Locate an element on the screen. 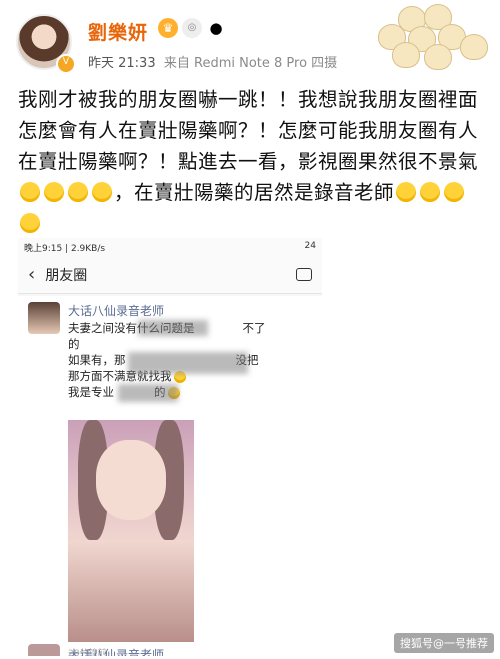 The width and height of the screenshot is (500, 659). moments-line: 如果有，那 is located at coordinates (97, 360).